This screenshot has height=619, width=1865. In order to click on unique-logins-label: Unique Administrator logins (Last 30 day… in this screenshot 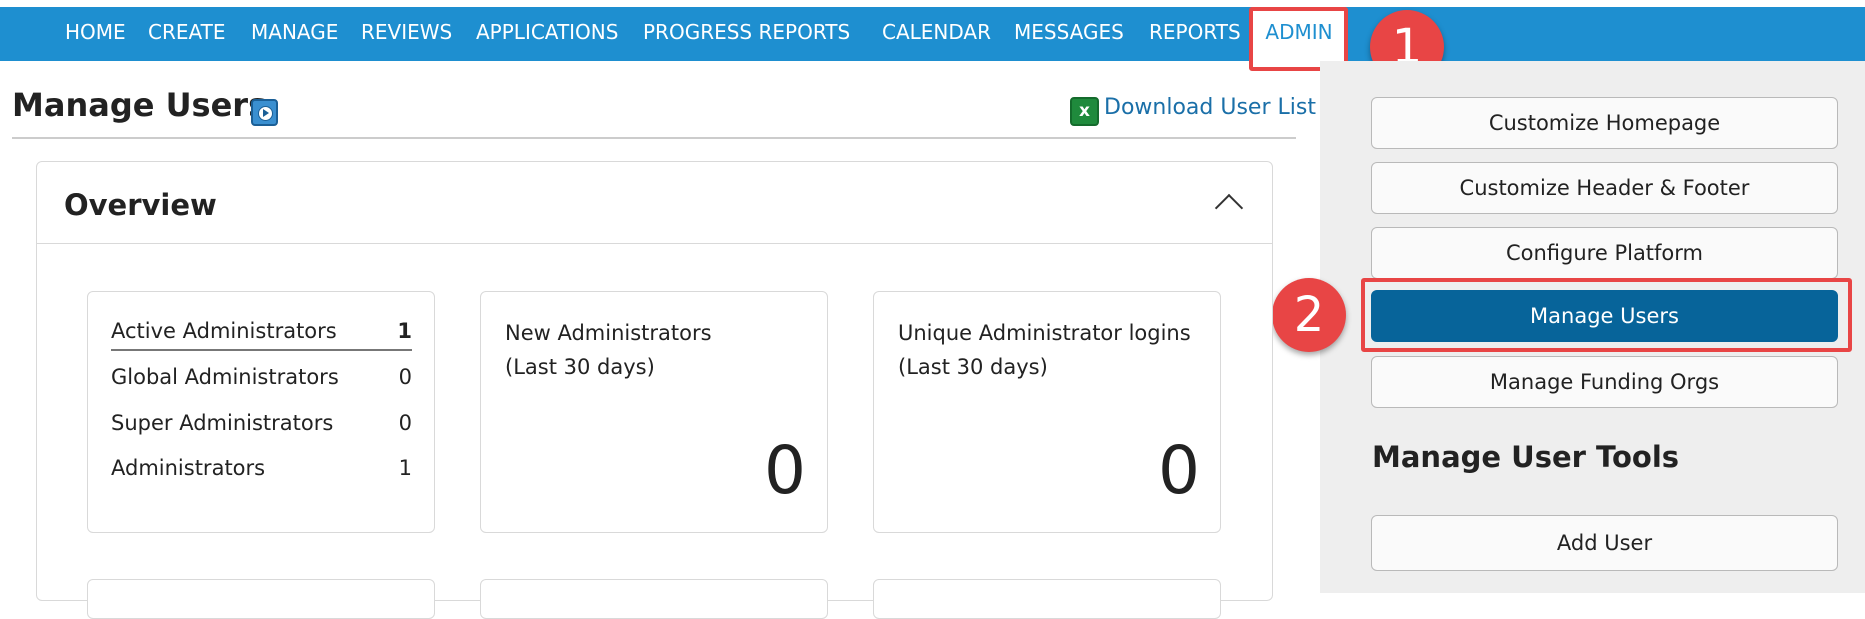, I will do `click(1044, 350)`.